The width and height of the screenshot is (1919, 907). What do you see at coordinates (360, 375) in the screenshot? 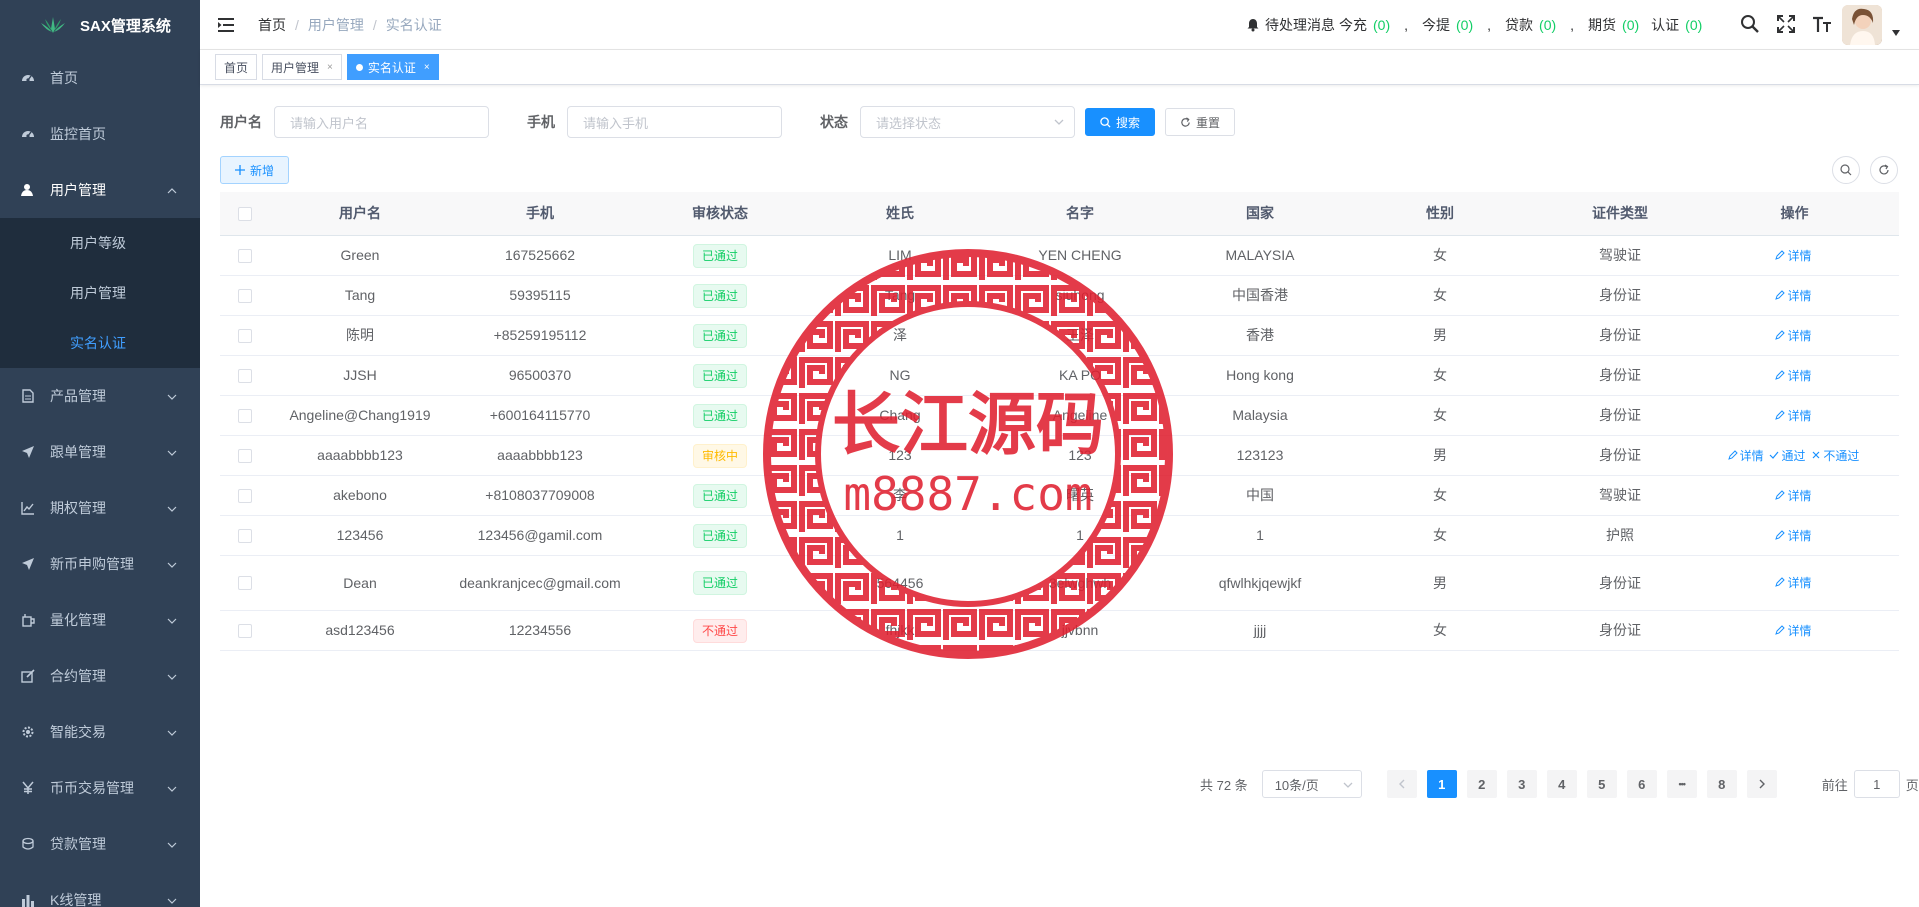
I see `username-cell: JJSH` at bounding box center [360, 375].